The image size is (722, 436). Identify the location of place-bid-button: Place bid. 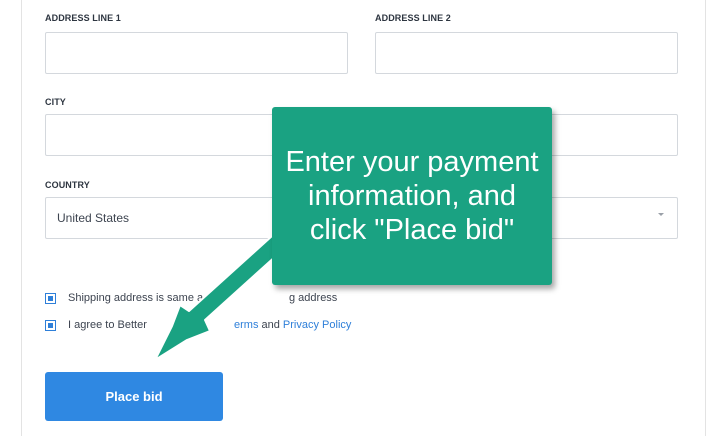
(134, 396).